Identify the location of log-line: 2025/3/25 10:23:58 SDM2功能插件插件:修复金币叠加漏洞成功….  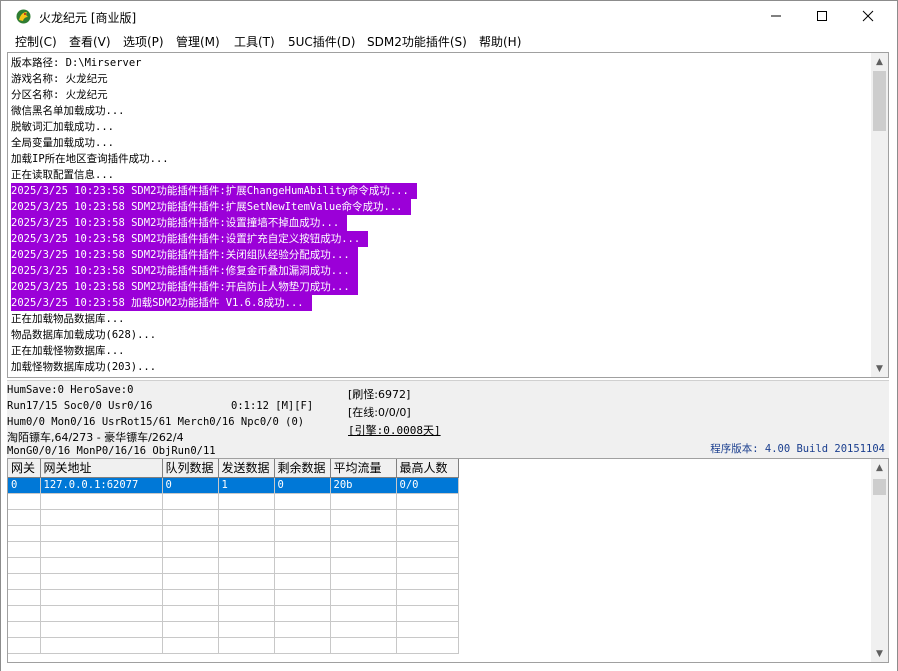
(441, 271).